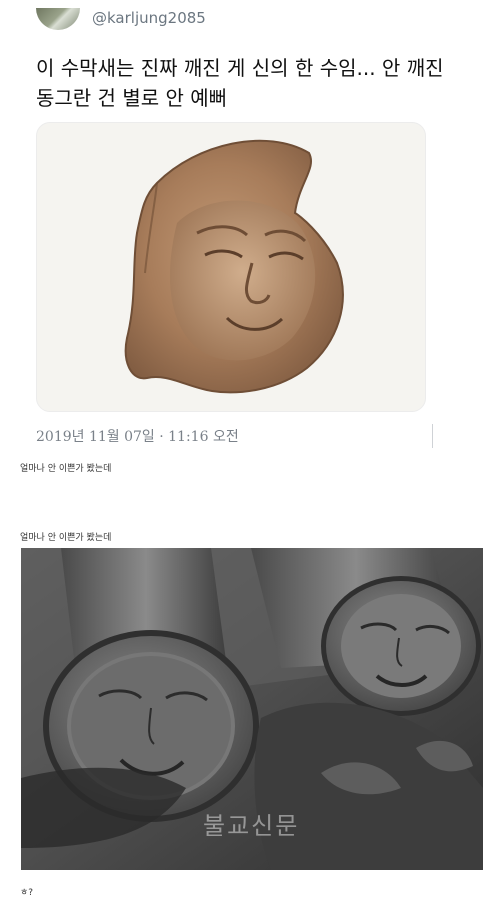 The image size is (500, 905). I want to click on tweet-timestamp: 2019년 11월 07일 · 11:16 오전, so click(137, 436).